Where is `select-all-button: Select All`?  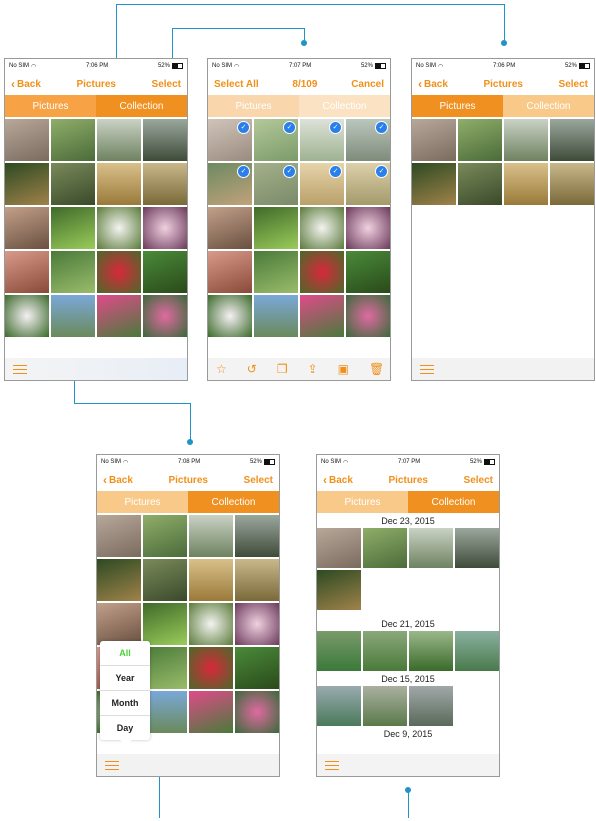
select-all-button: Select All is located at coordinates (236, 84).